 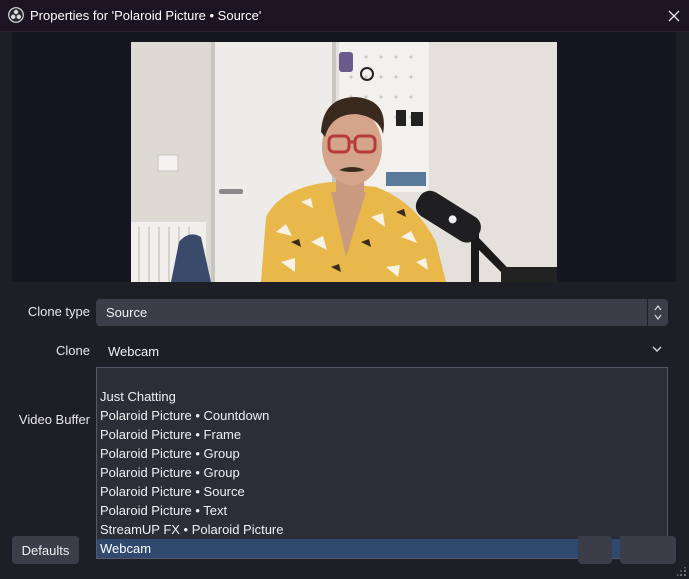 What do you see at coordinates (45, 550) in the screenshot?
I see `defaults-button: Defaults` at bounding box center [45, 550].